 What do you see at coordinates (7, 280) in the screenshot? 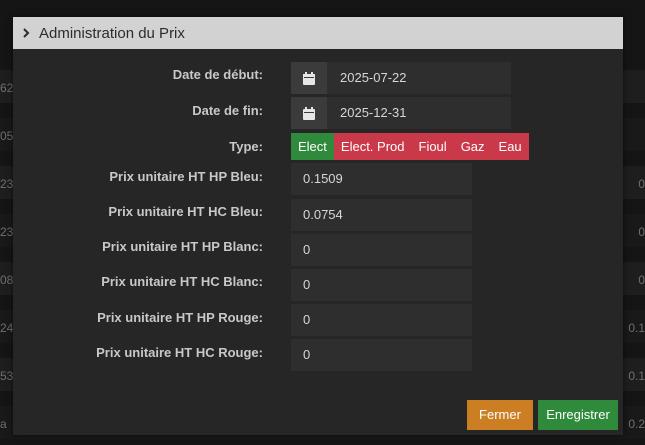
I see `table-cell: 08` at bounding box center [7, 280].